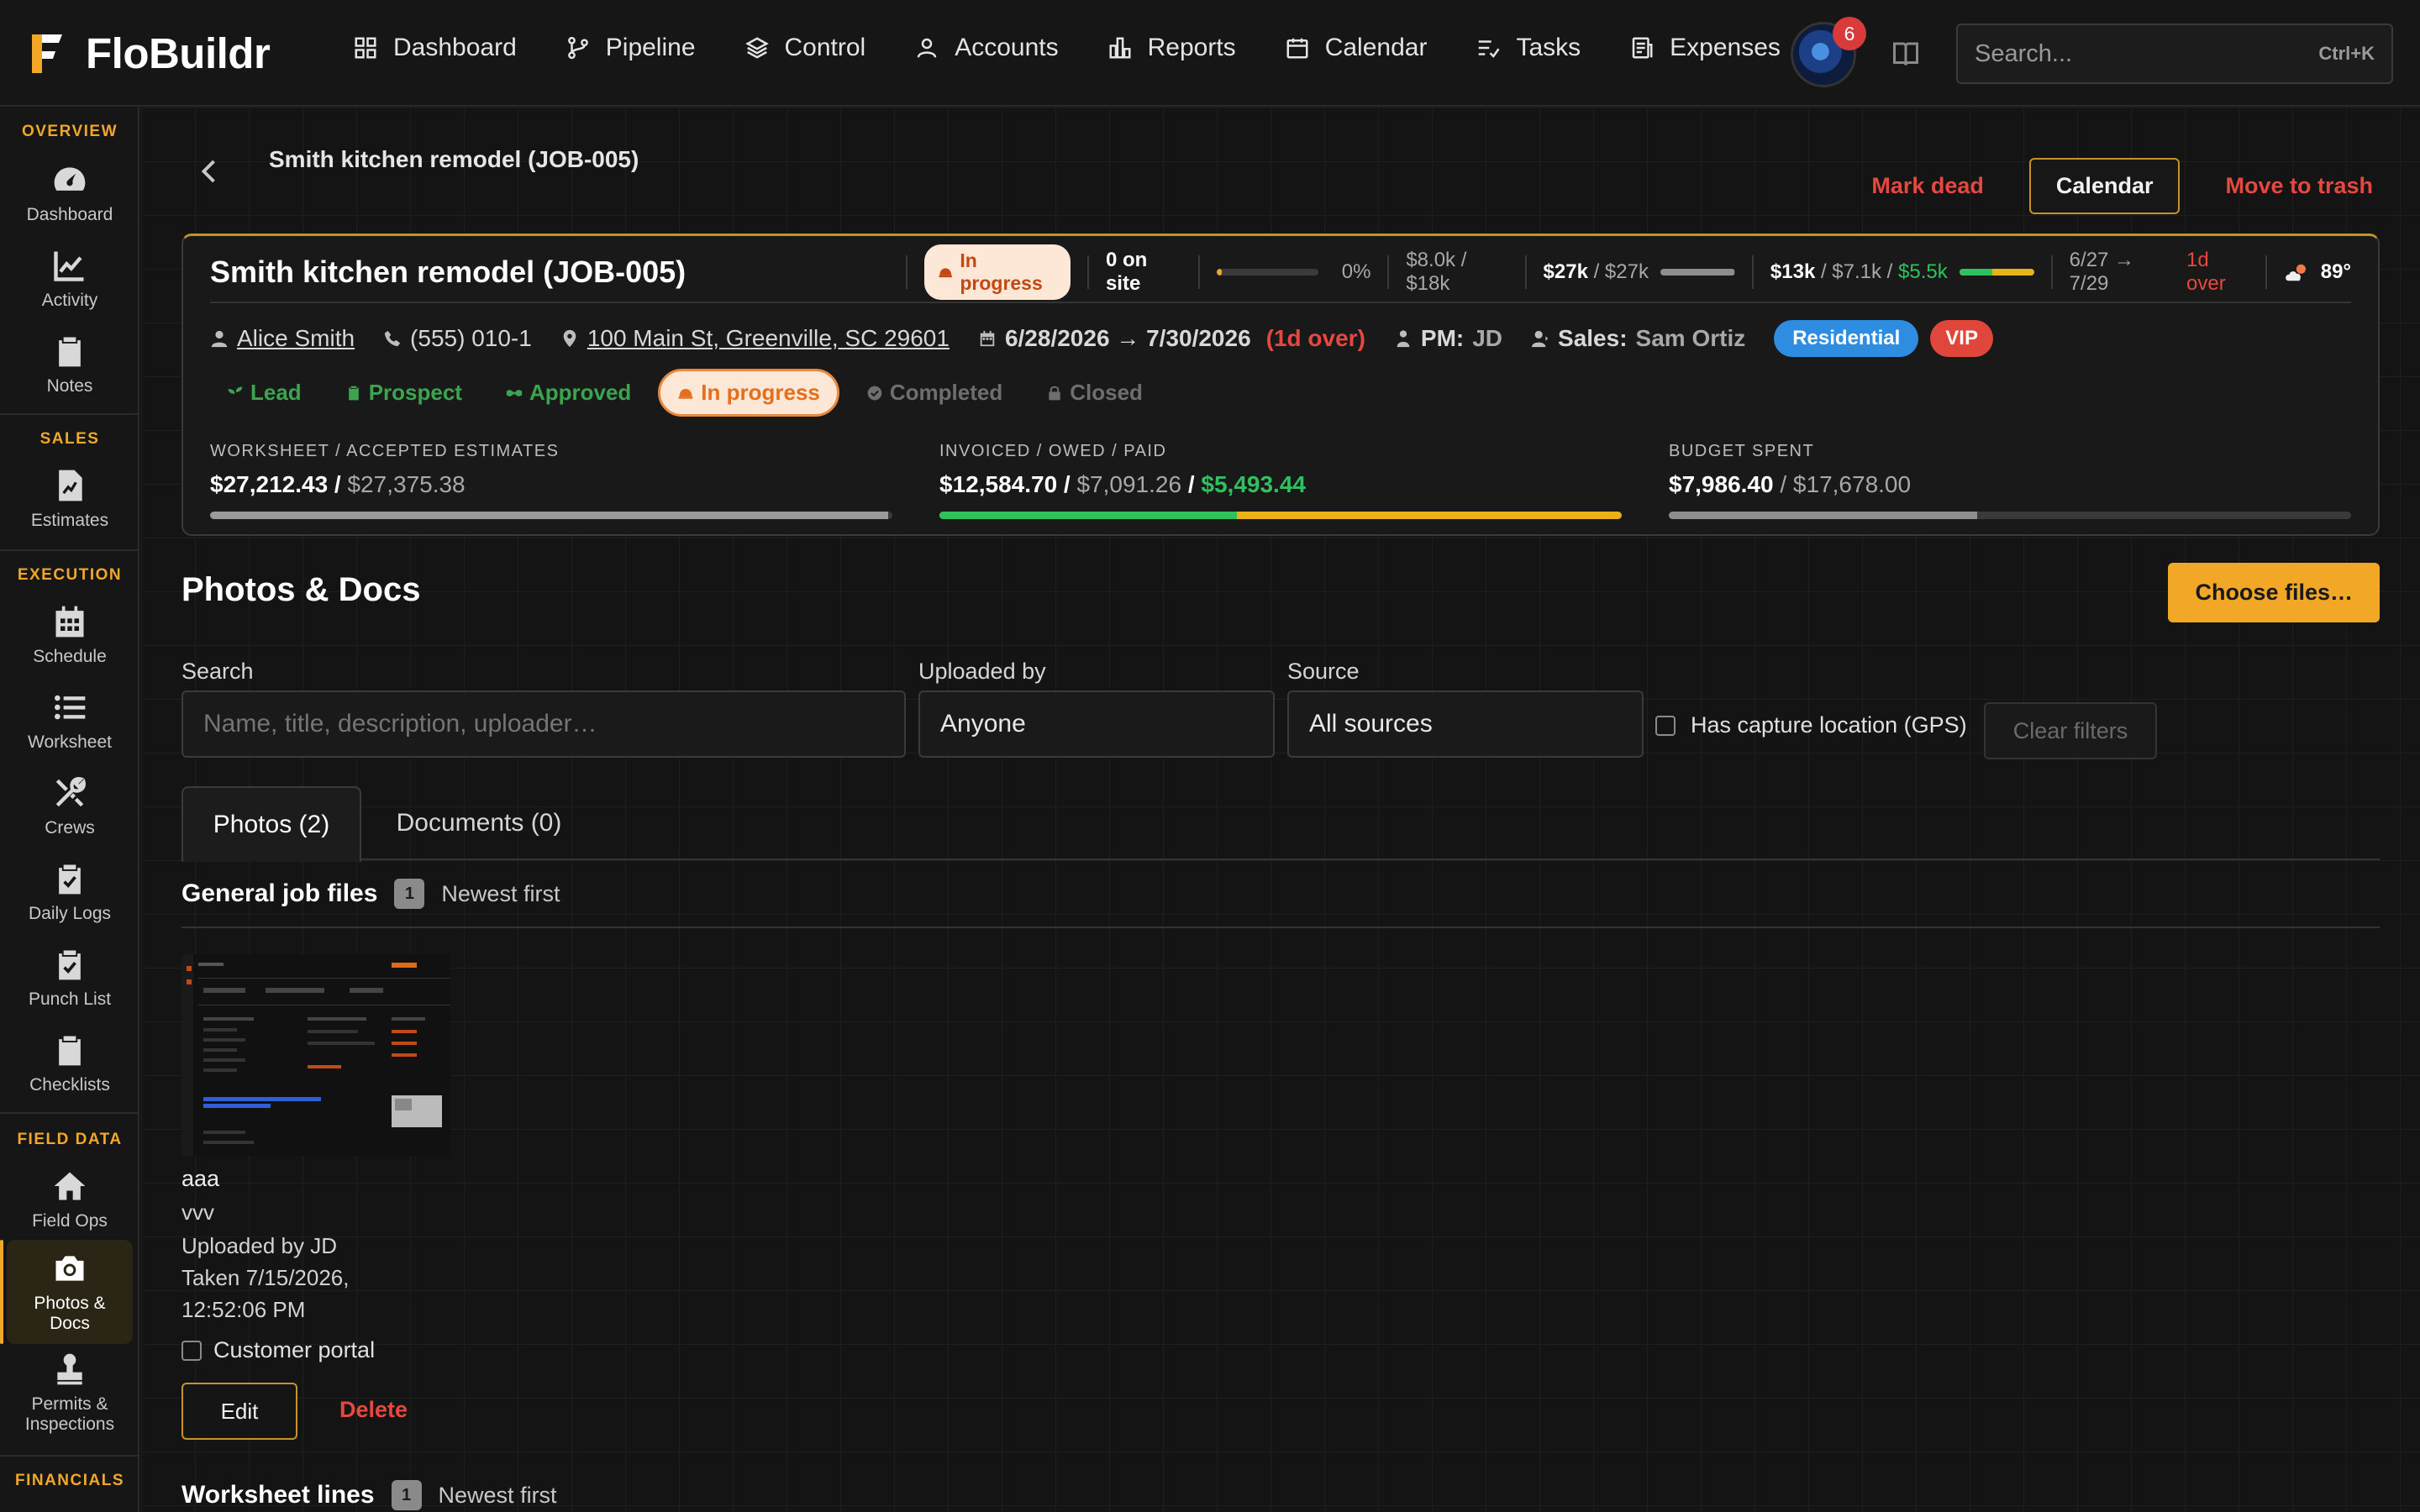 The image size is (2420, 1512). What do you see at coordinates (70, 575) in the screenshot?
I see `sidebar-section-execution: EXECUTION` at bounding box center [70, 575].